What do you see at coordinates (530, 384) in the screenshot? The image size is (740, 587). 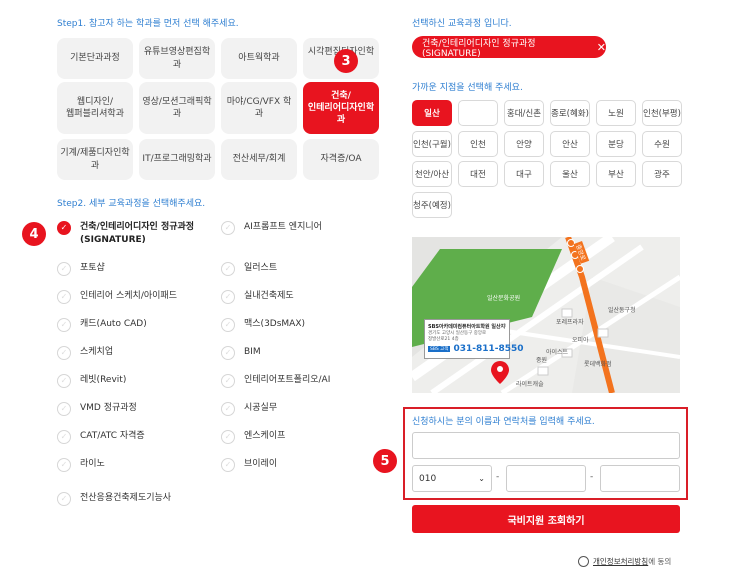 I see `map-label: 라이트캐슬` at bounding box center [530, 384].